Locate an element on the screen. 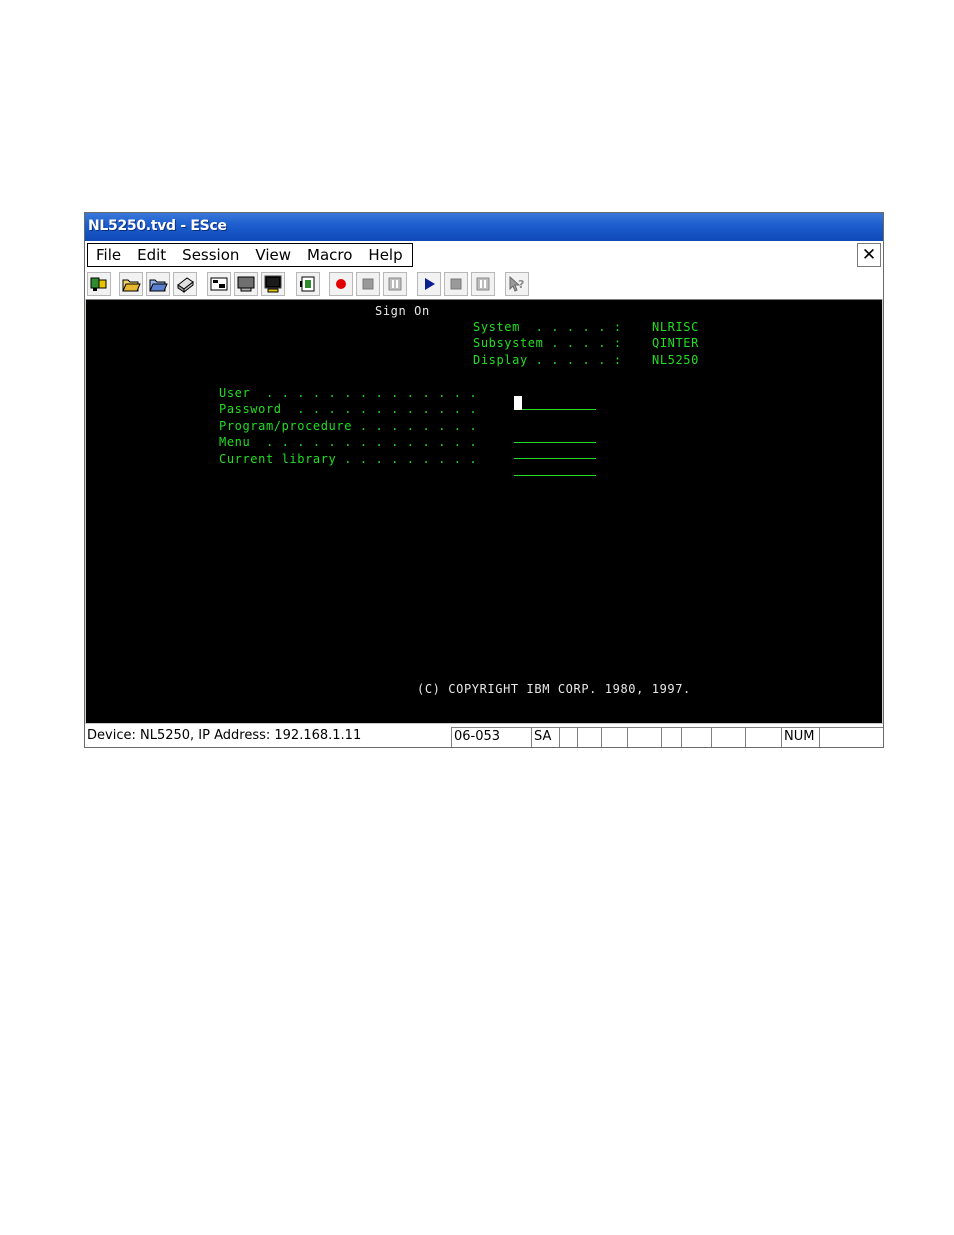 The image size is (954, 1235). menu-file: File is located at coordinates (108, 255).